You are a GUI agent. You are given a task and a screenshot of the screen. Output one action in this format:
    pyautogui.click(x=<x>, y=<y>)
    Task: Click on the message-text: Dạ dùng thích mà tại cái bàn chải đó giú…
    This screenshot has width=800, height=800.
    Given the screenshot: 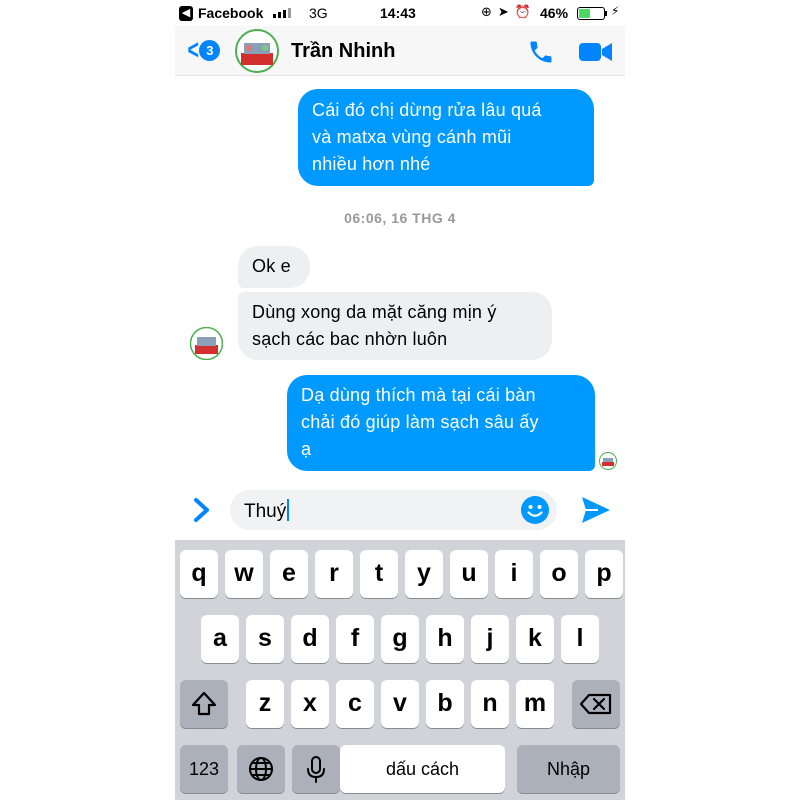 What is the action you would take?
    pyautogui.click(x=420, y=422)
    